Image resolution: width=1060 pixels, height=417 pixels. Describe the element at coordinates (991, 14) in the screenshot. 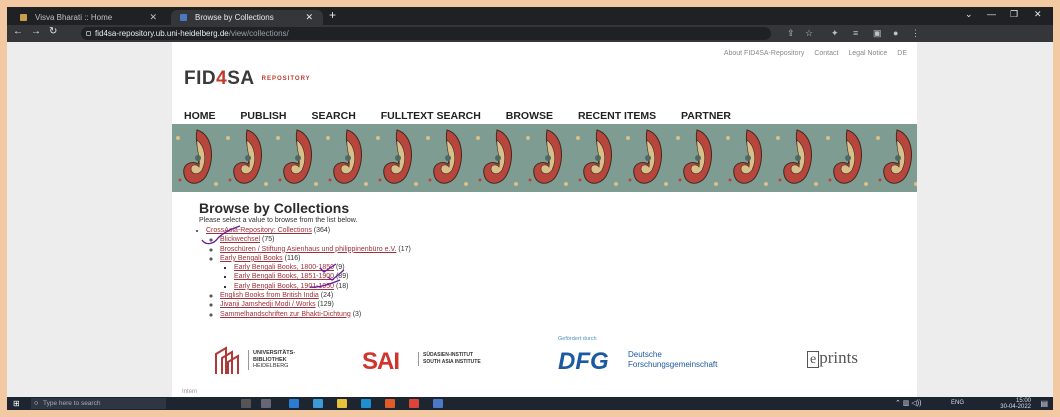

I see `minimize-icon: —` at that location.